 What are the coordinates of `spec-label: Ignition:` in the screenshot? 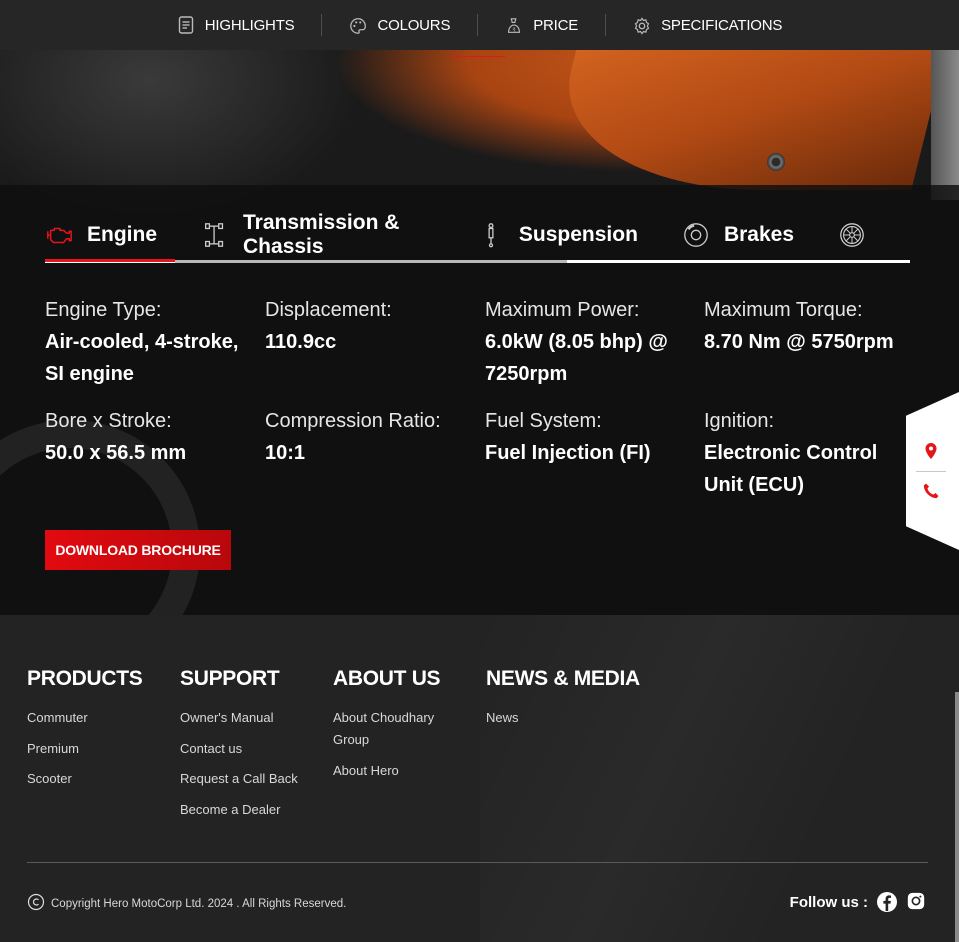 It's located at (739, 421).